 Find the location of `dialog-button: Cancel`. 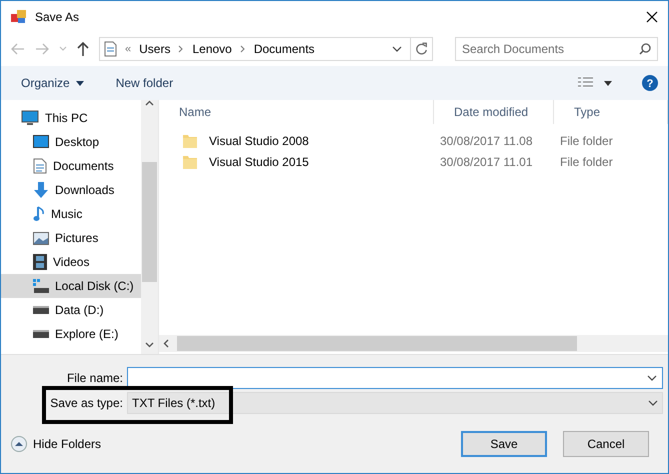

dialog-button: Cancel is located at coordinates (606, 444).